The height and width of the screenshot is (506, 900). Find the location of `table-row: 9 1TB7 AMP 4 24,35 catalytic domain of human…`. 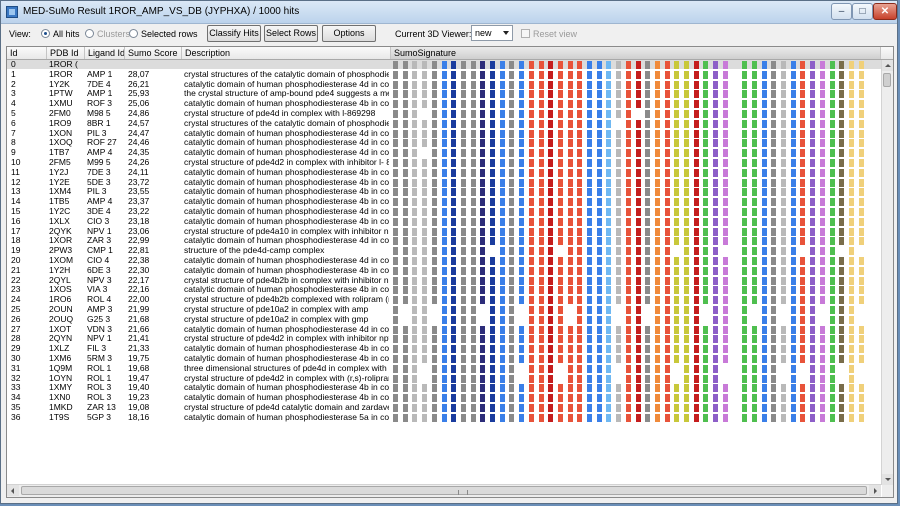

table-row: 9 1TB7 AMP 4 24,35 catalytic domain of human… is located at coordinates (444, 153).